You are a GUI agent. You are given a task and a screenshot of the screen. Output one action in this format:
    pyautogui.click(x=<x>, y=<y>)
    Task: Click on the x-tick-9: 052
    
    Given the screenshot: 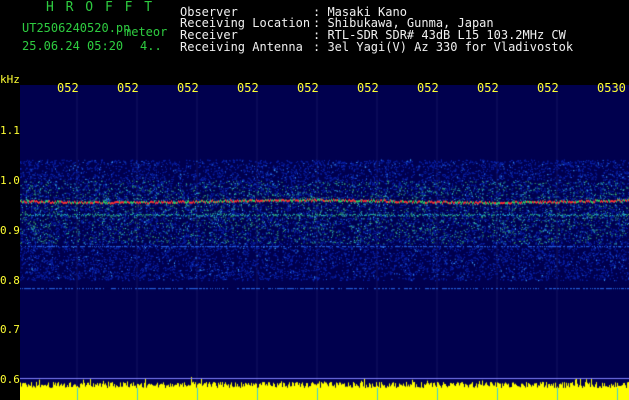 What is the action you would take?
    pyautogui.click(x=548, y=88)
    